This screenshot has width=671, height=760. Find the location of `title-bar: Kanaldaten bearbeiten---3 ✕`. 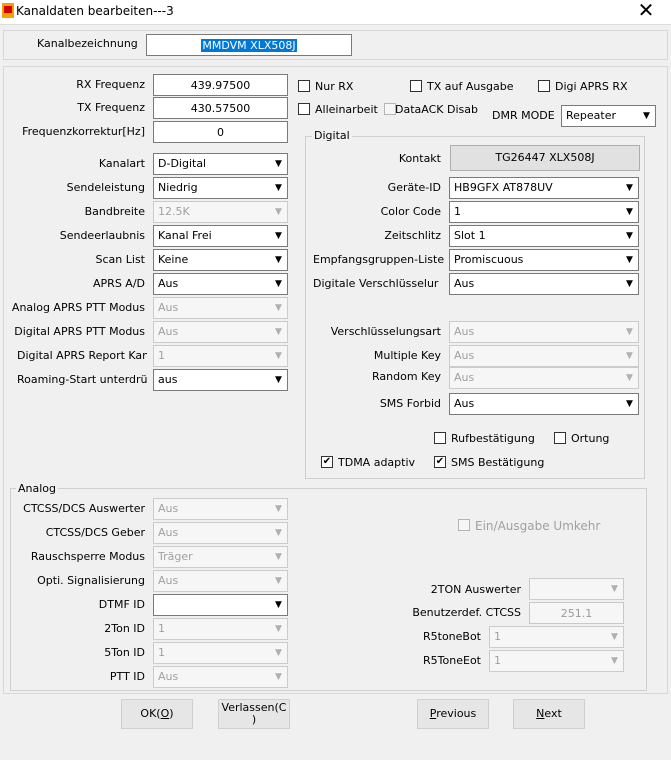

title-bar: Kanaldaten bearbeiten---3 ✕ is located at coordinates (335, 12).